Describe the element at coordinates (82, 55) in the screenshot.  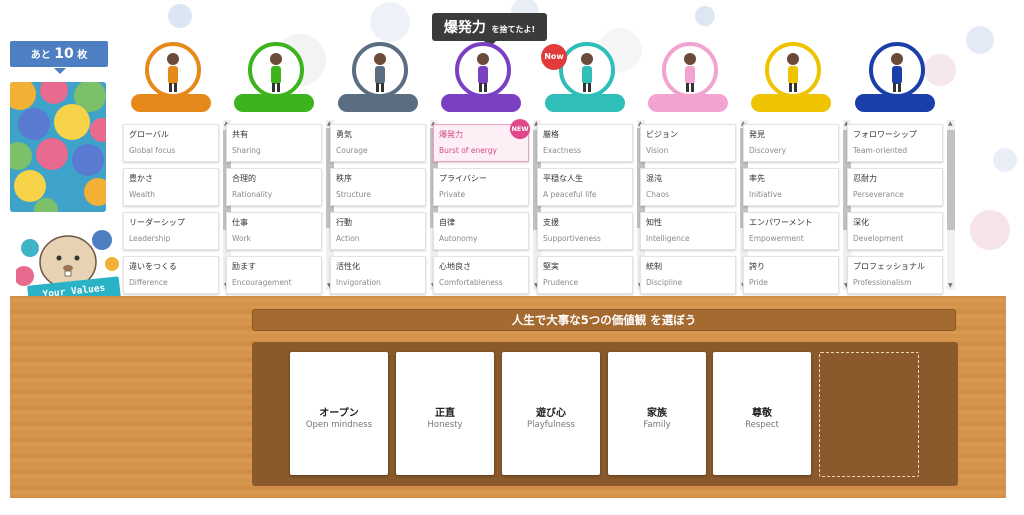
I see `remaining-suffix: 枚` at that location.